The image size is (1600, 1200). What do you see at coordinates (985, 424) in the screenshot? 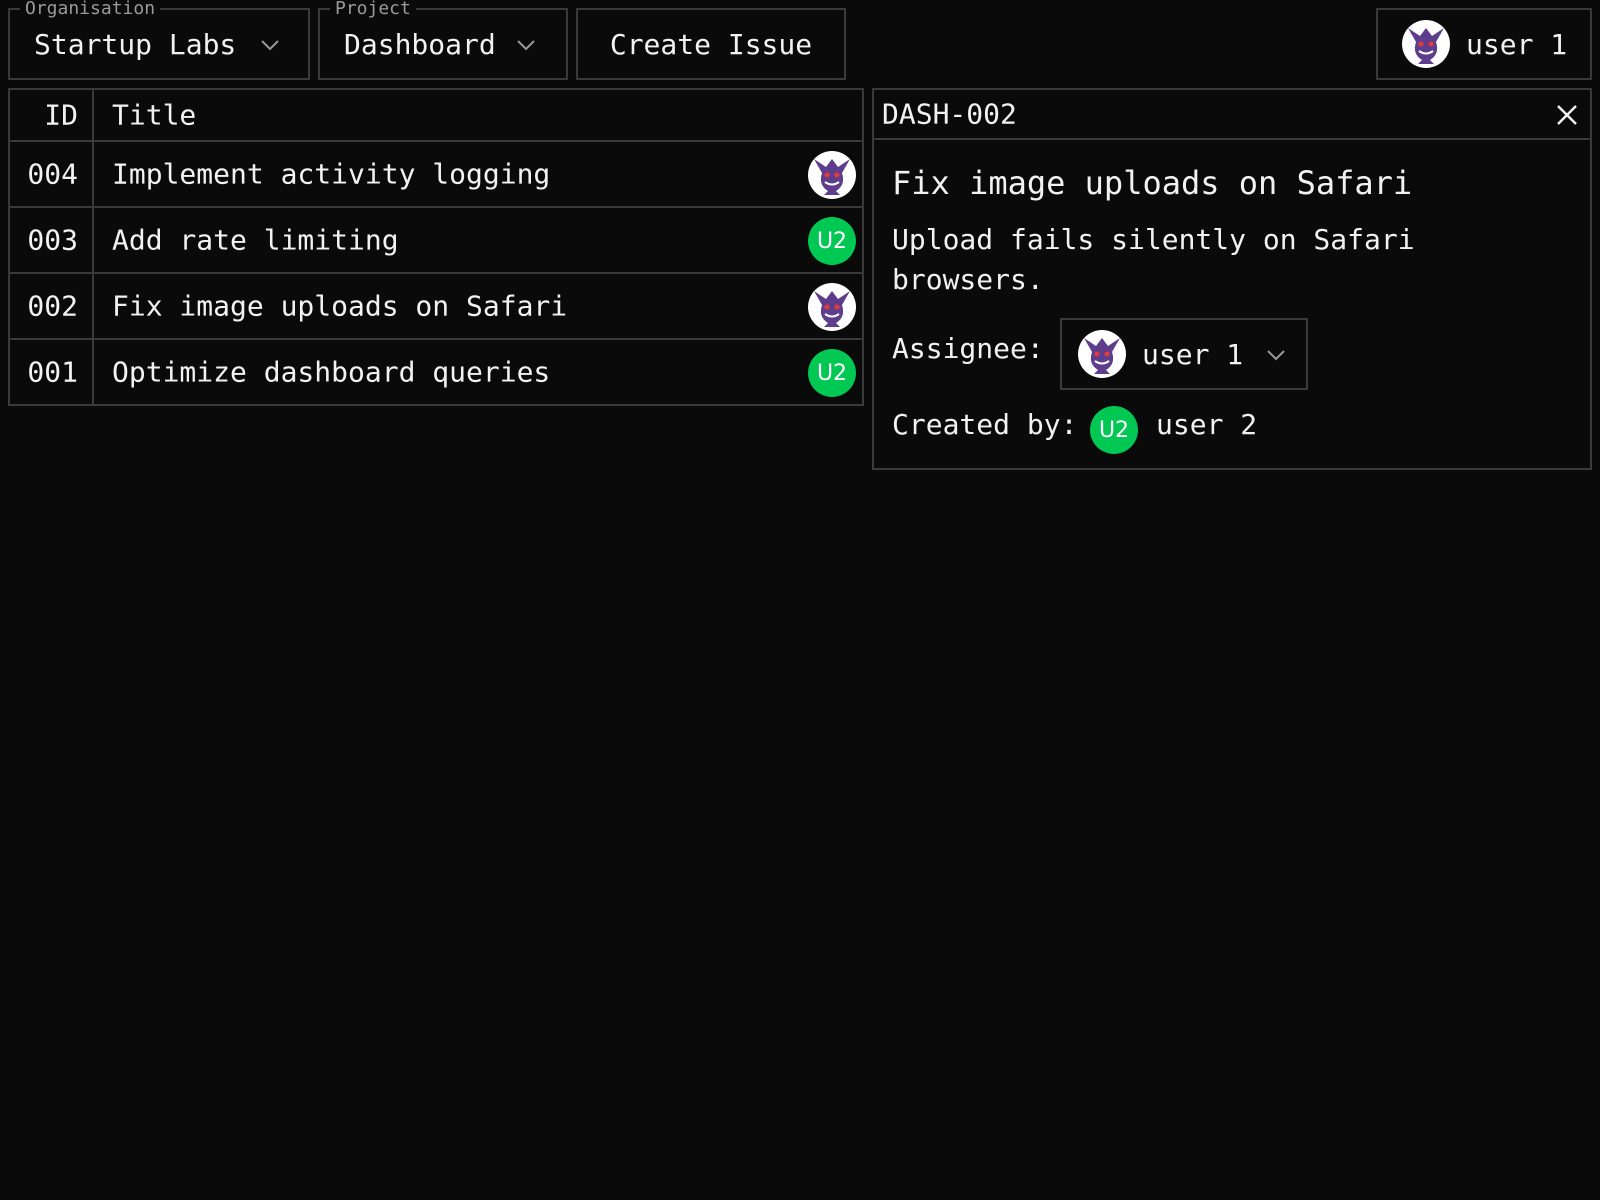
I see `created-by-label: Created by:` at bounding box center [985, 424].